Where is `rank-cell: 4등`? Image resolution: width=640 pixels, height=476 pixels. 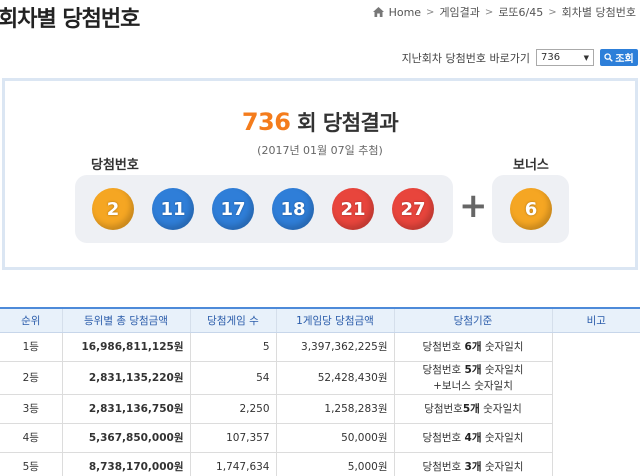
rank-cell: 4등 is located at coordinates (31, 438).